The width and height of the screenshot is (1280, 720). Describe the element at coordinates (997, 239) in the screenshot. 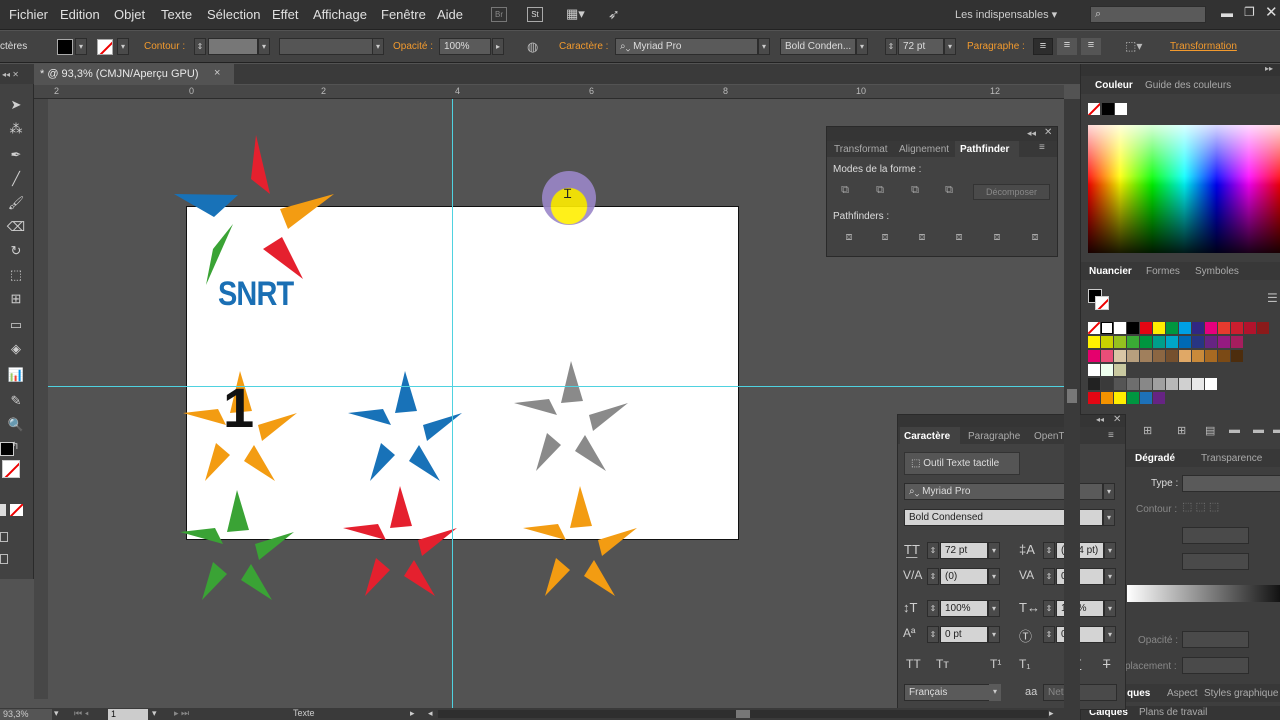

I see `outline-icon: ⧈` at that location.